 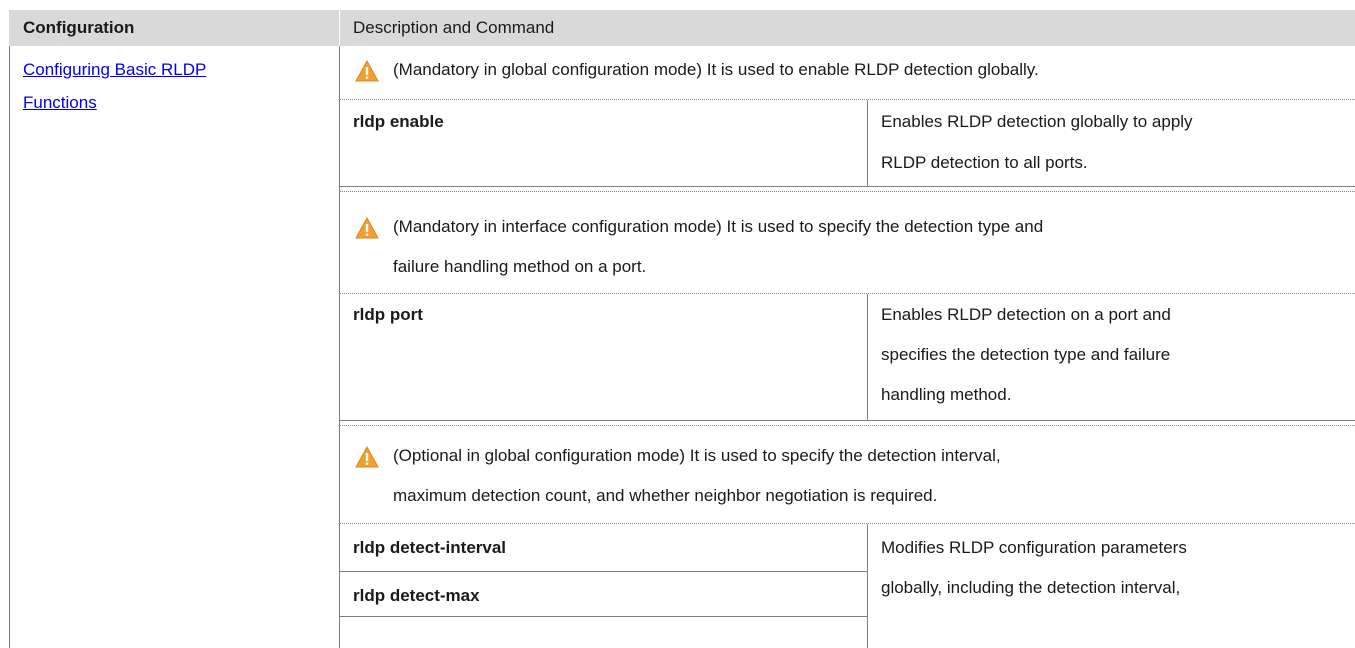 What do you see at coordinates (454, 27) in the screenshot?
I see `header-description: Description and Command` at bounding box center [454, 27].